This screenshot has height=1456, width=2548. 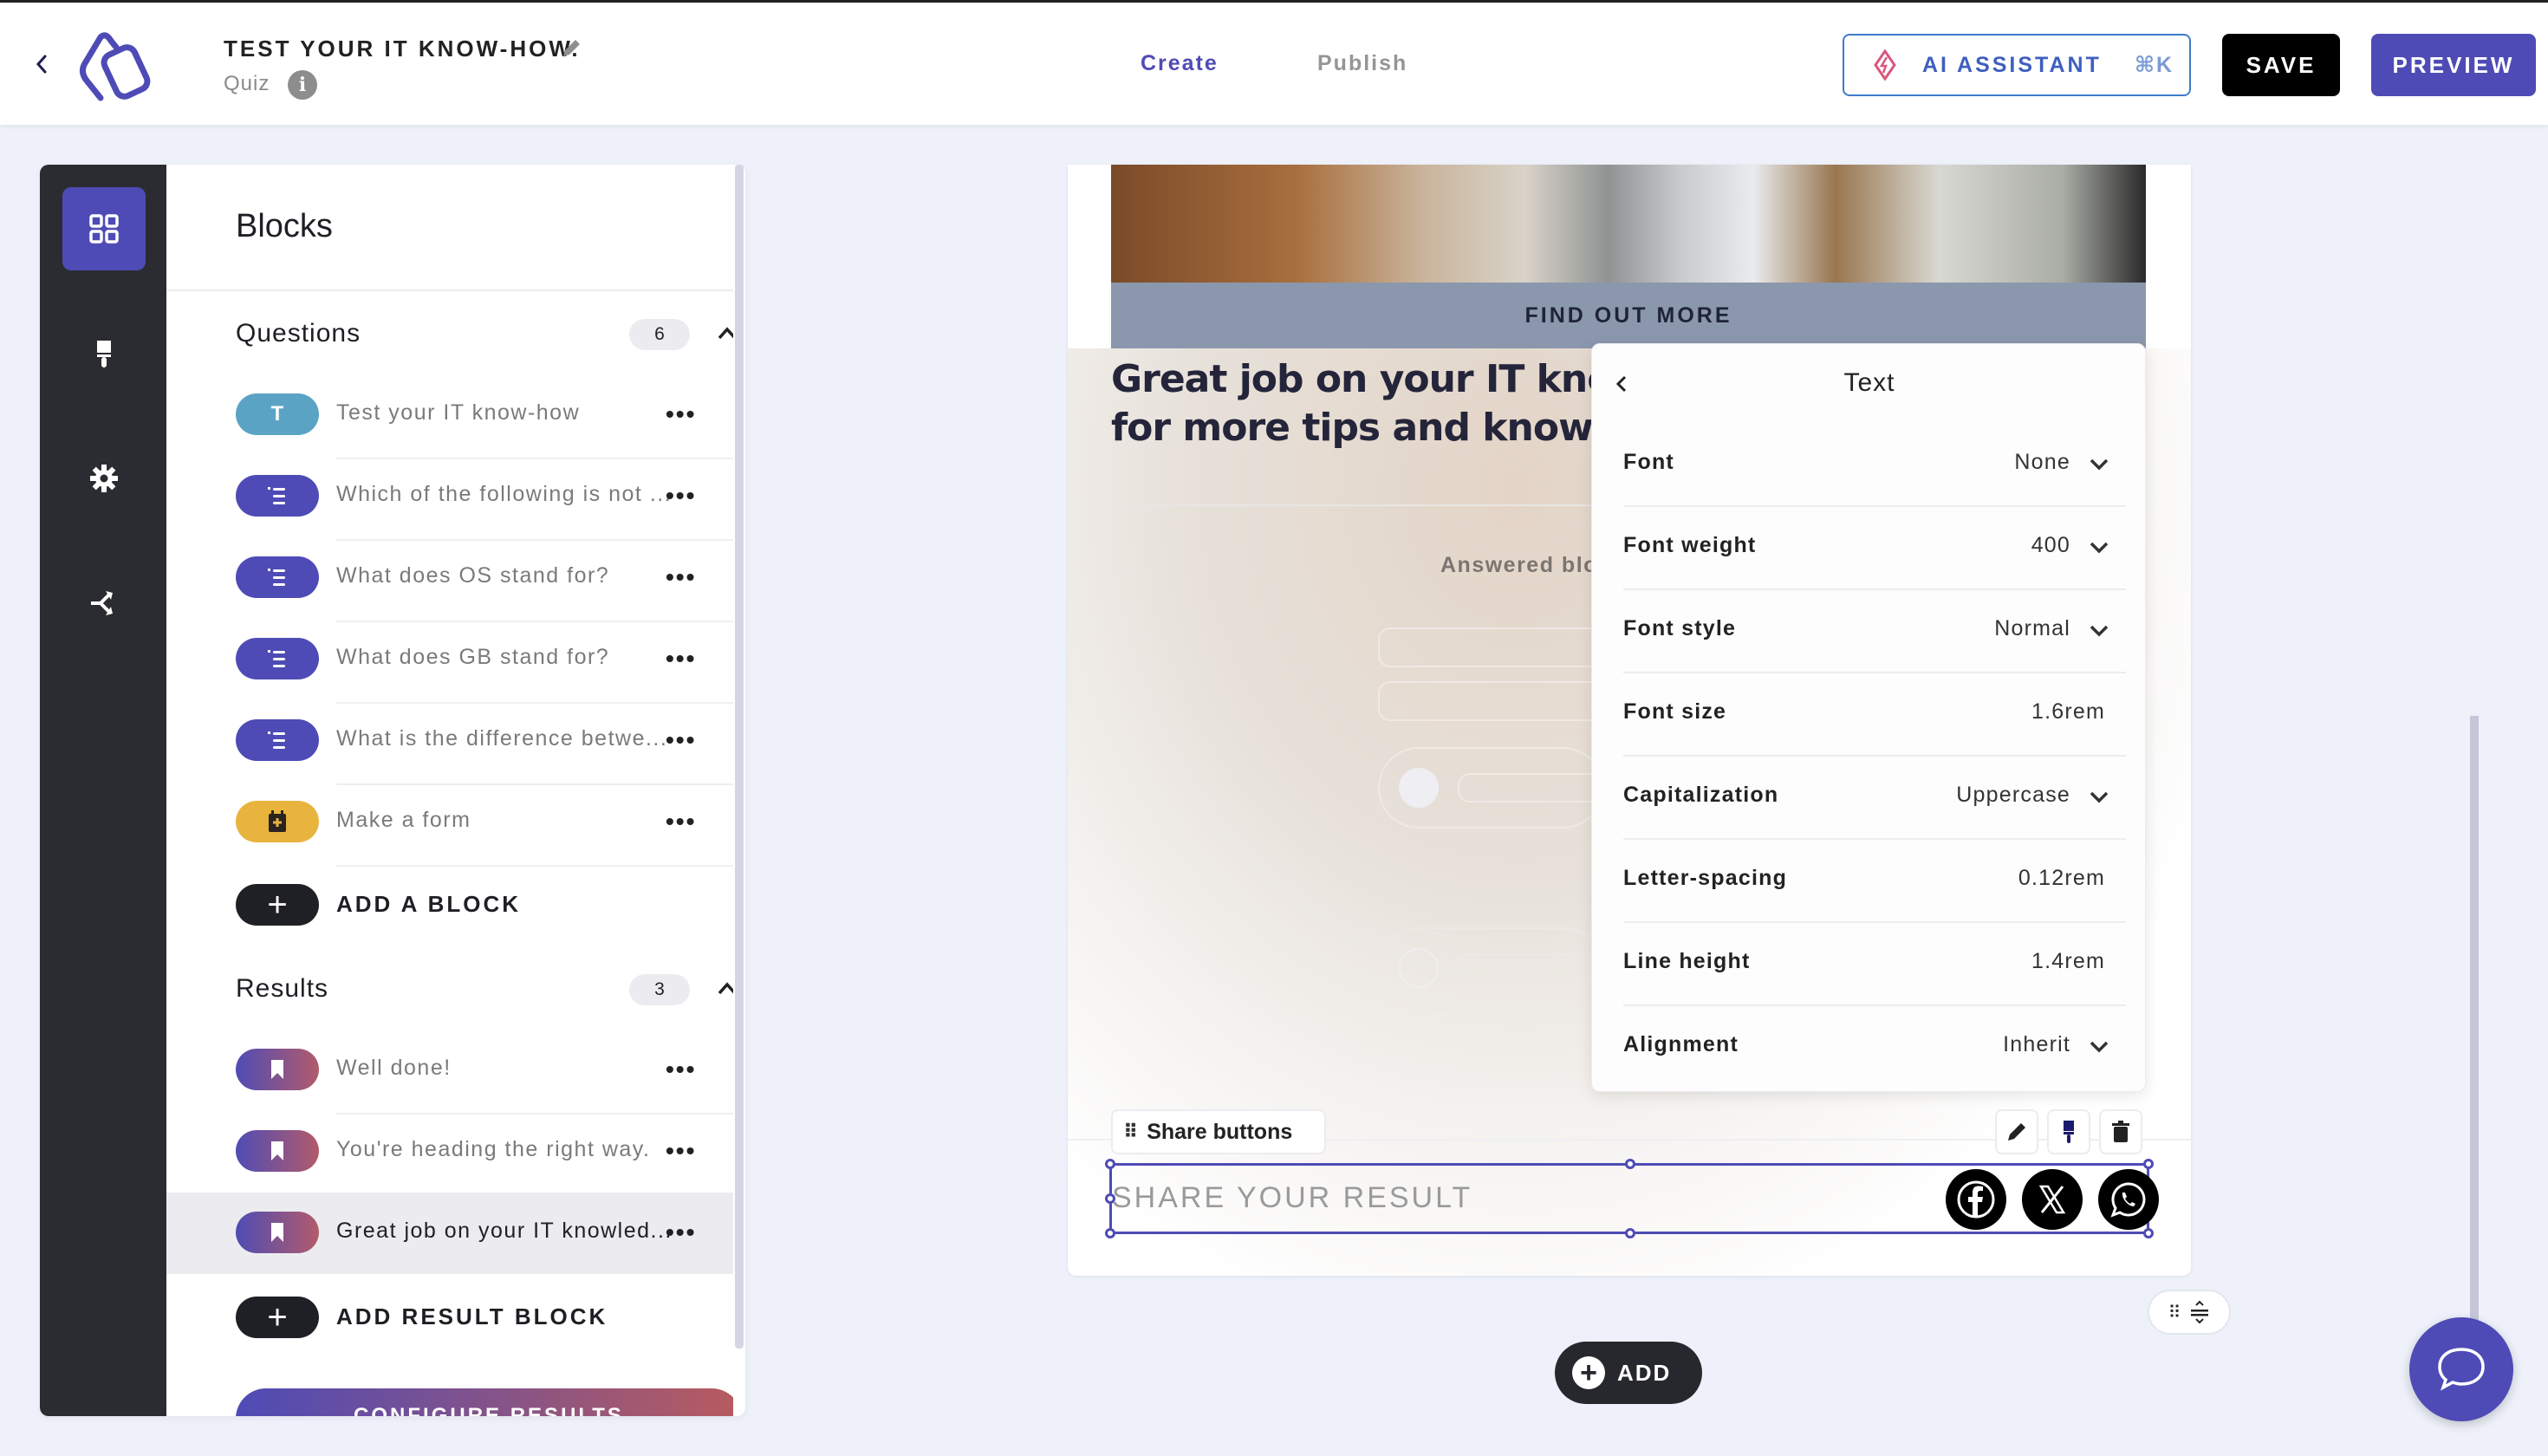 What do you see at coordinates (571, 48) in the screenshot?
I see `edit-title-icon` at bounding box center [571, 48].